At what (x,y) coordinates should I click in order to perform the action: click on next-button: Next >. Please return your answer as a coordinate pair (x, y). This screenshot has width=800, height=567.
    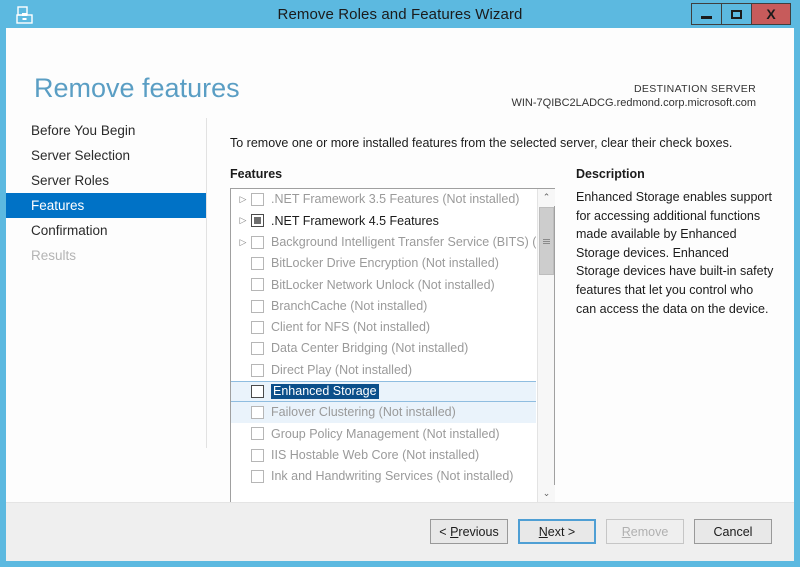
    Looking at the image, I should click on (557, 531).